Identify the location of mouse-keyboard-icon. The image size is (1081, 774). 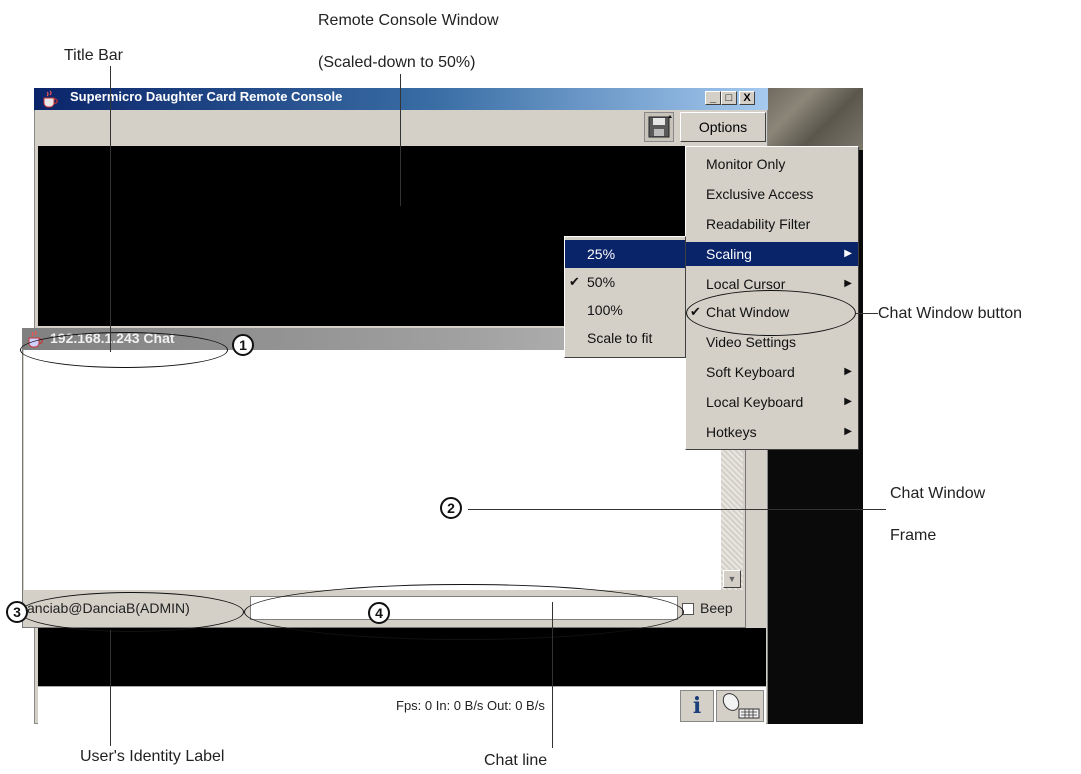
(741, 706).